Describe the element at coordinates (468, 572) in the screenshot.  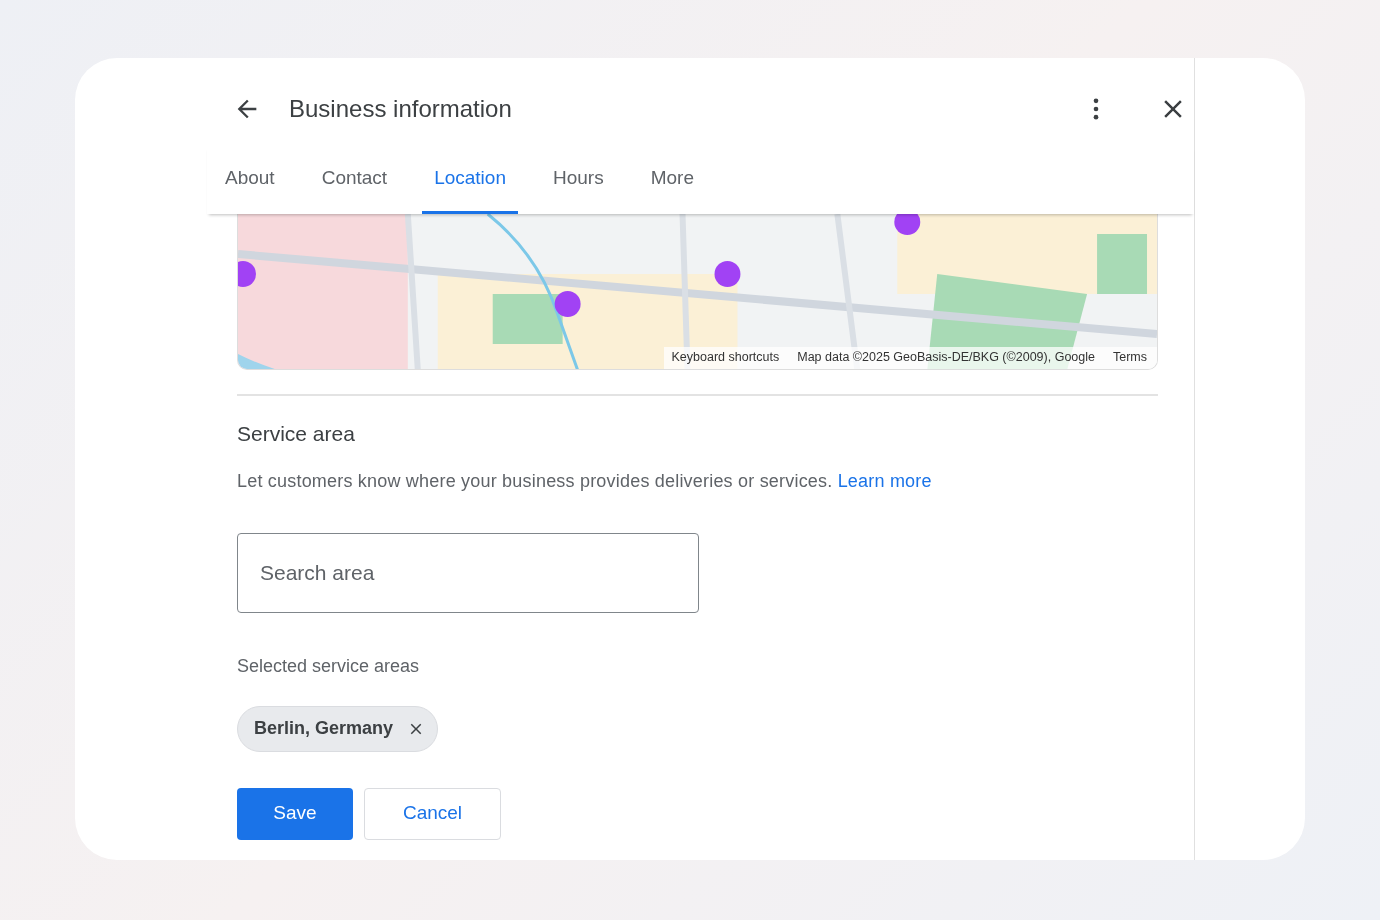
I see `search-field: Search area` at that location.